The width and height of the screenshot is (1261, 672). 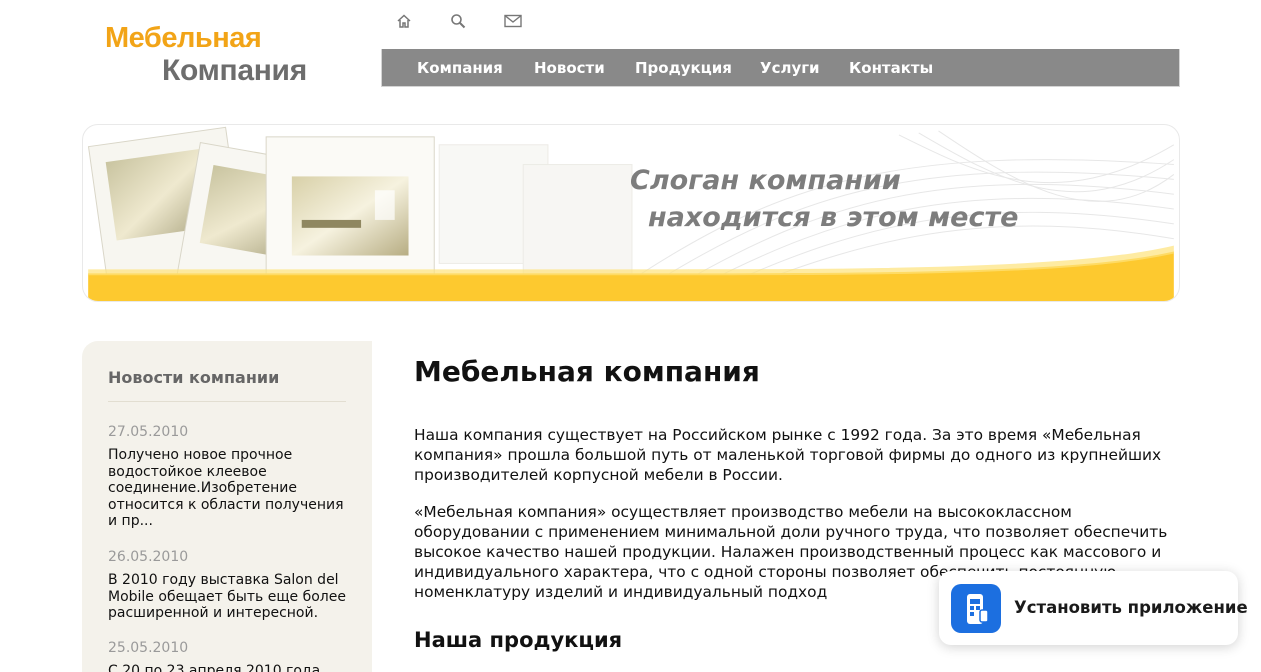 I want to click on company-logo: Мебельная Компания, so click(x=220, y=54).